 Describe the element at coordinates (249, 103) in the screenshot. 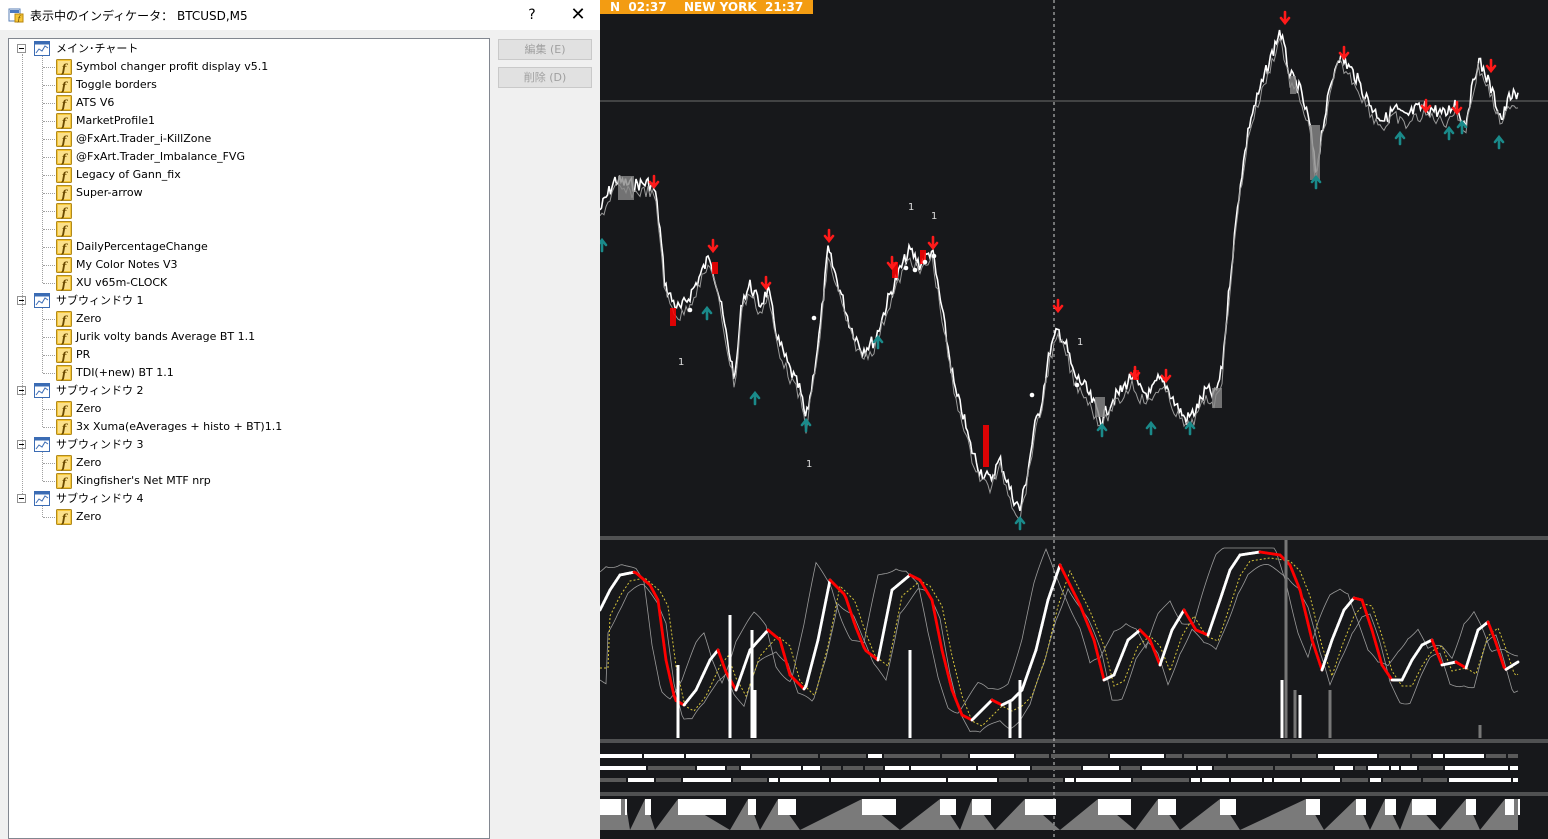

I see `tree-indicator-node: f ATS V6` at that location.